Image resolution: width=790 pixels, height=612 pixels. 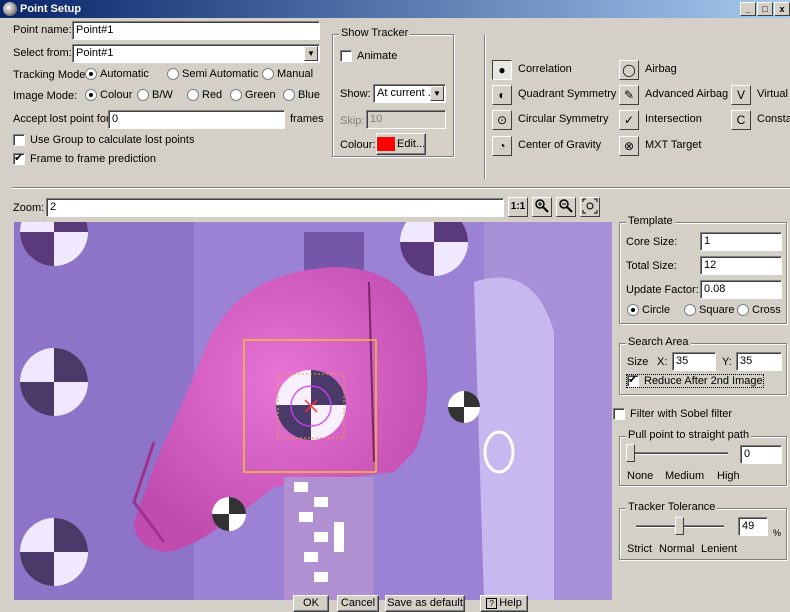 What do you see at coordinates (45, 96) in the screenshot?
I see `image-mode-label: Image Mode:` at bounding box center [45, 96].